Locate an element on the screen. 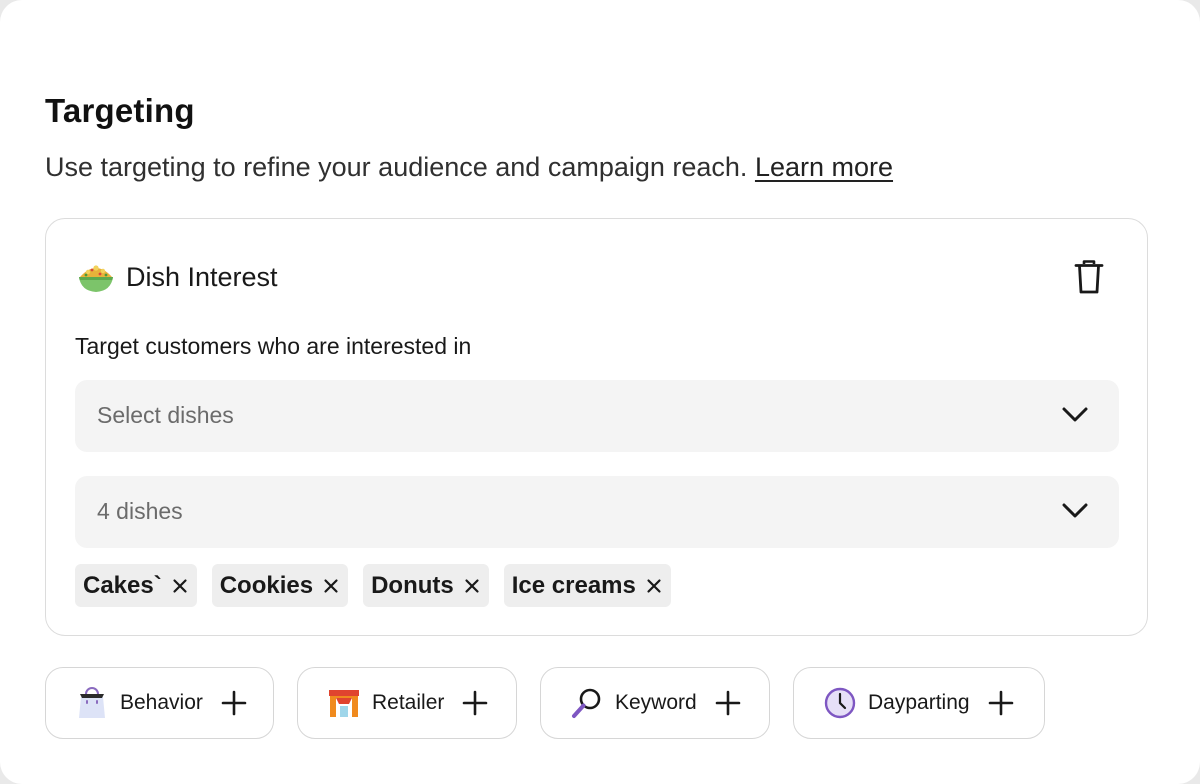 The height and width of the screenshot is (784, 1200). chip-label: Cakes` is located at coordinates (122, 585).